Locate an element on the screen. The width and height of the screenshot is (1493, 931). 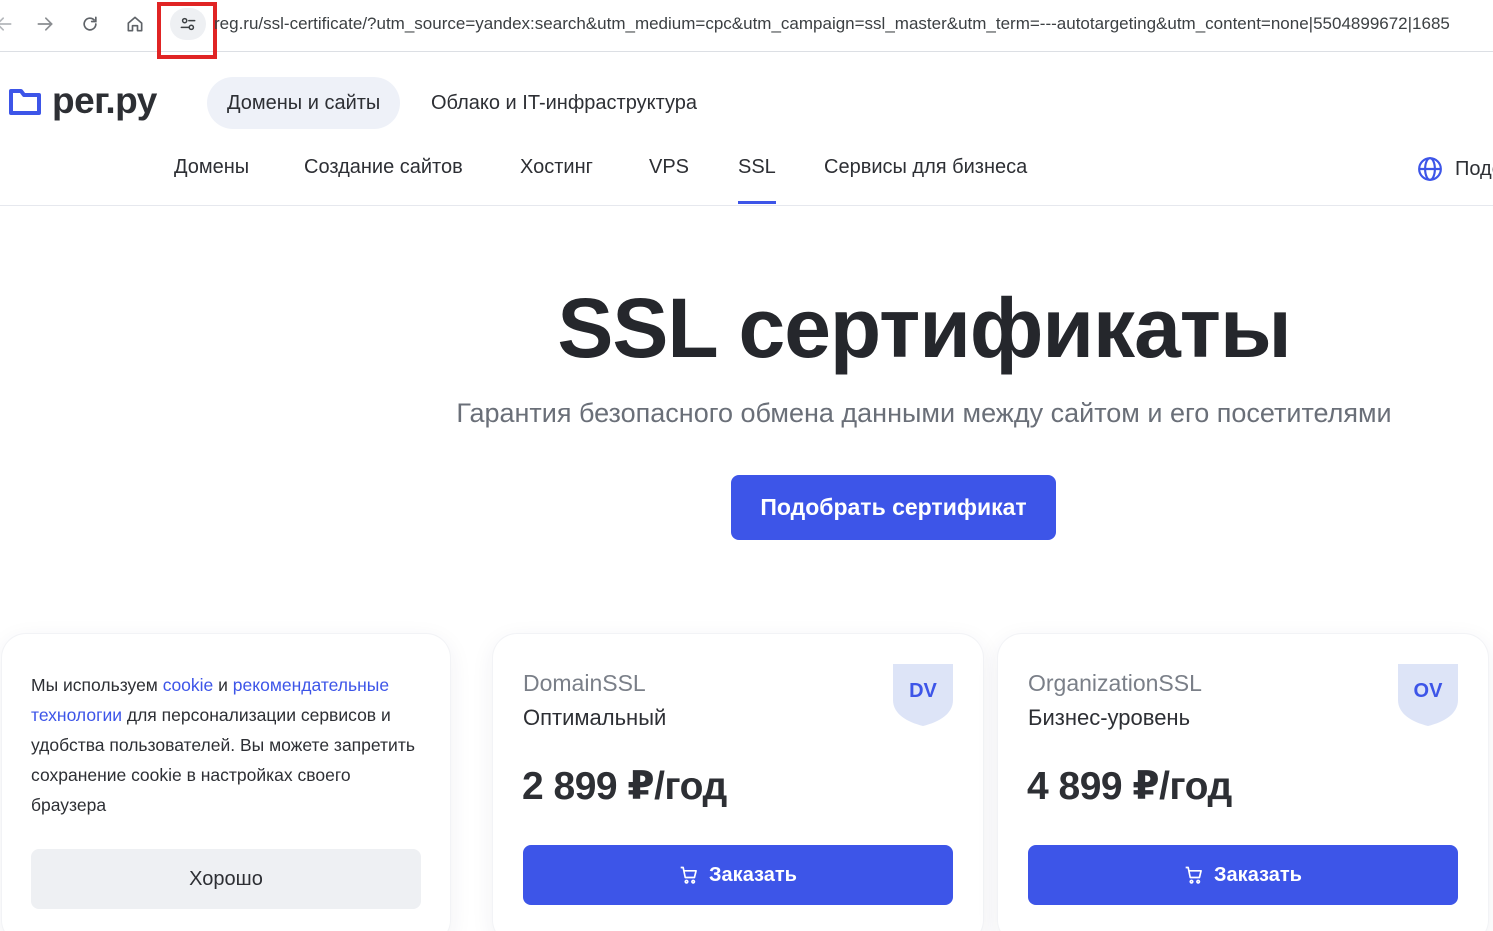
support-link: Подс is located at coordinates (1455, 169).